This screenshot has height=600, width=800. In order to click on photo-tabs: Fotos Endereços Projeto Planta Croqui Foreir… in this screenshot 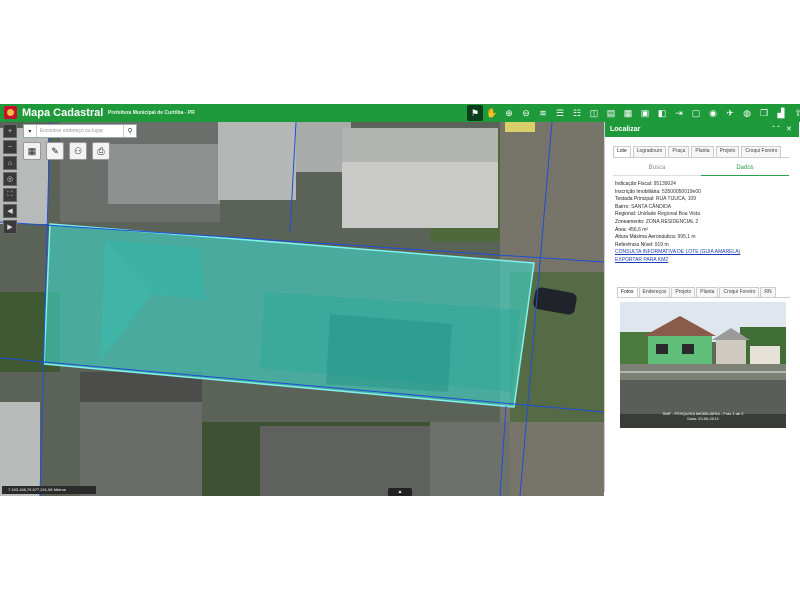, I will do `click(703, 292)`.